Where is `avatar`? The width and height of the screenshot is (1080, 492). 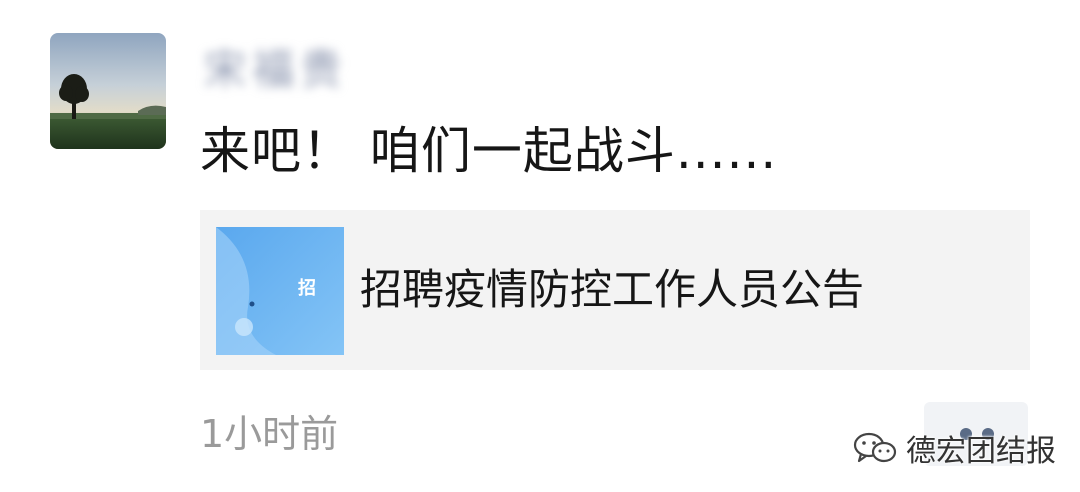
avatar is located at coordinates (108, 91).